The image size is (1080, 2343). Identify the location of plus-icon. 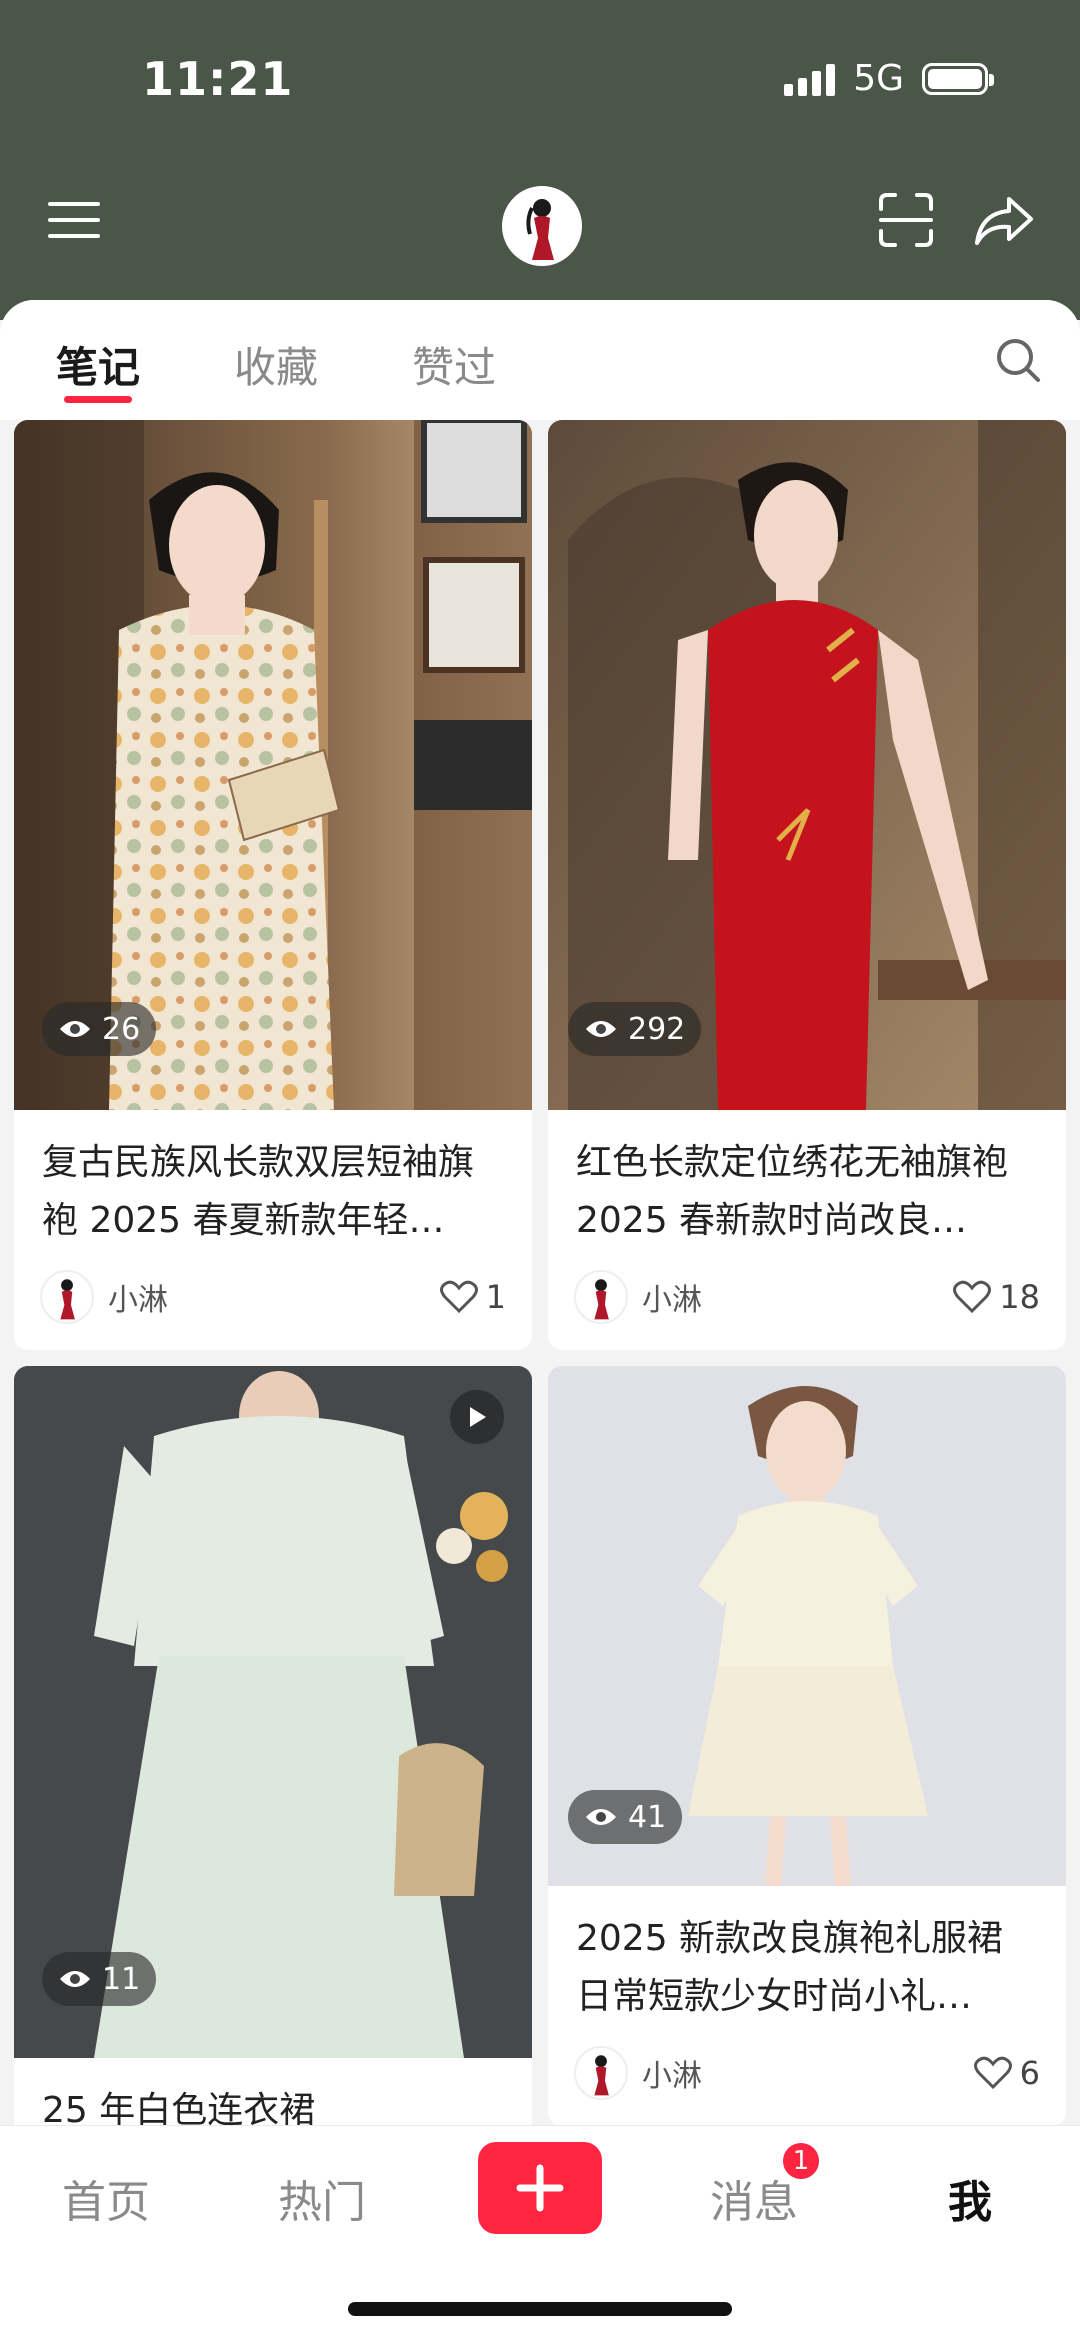
(540, 2188).